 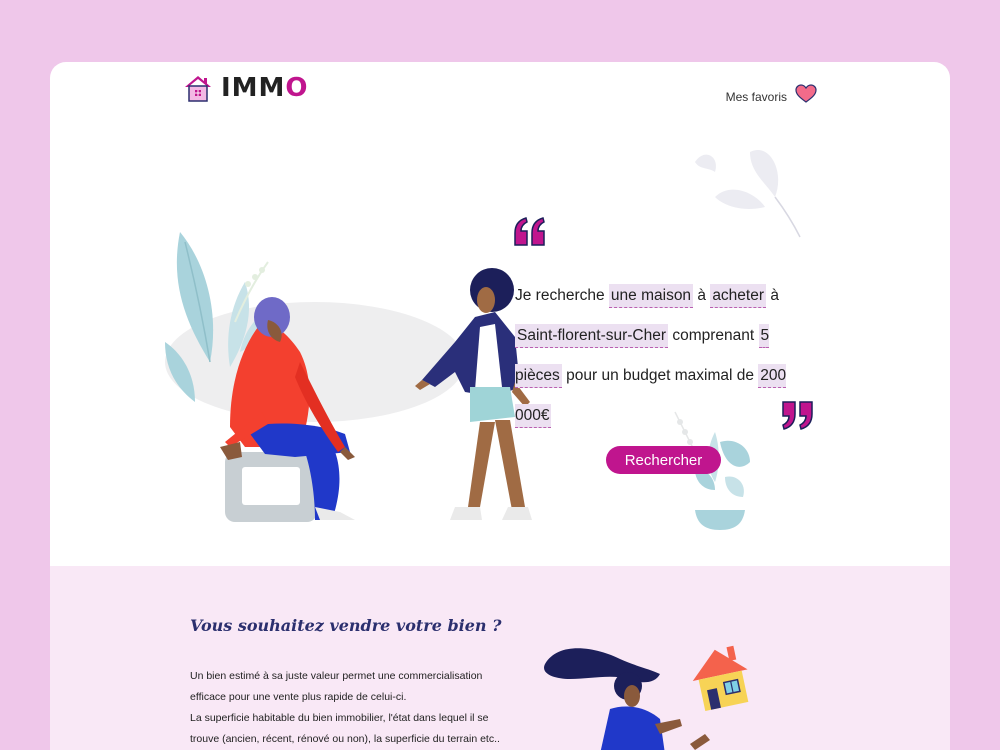 I want to click on property-type-field: une maison, so click(x=651, y=296).